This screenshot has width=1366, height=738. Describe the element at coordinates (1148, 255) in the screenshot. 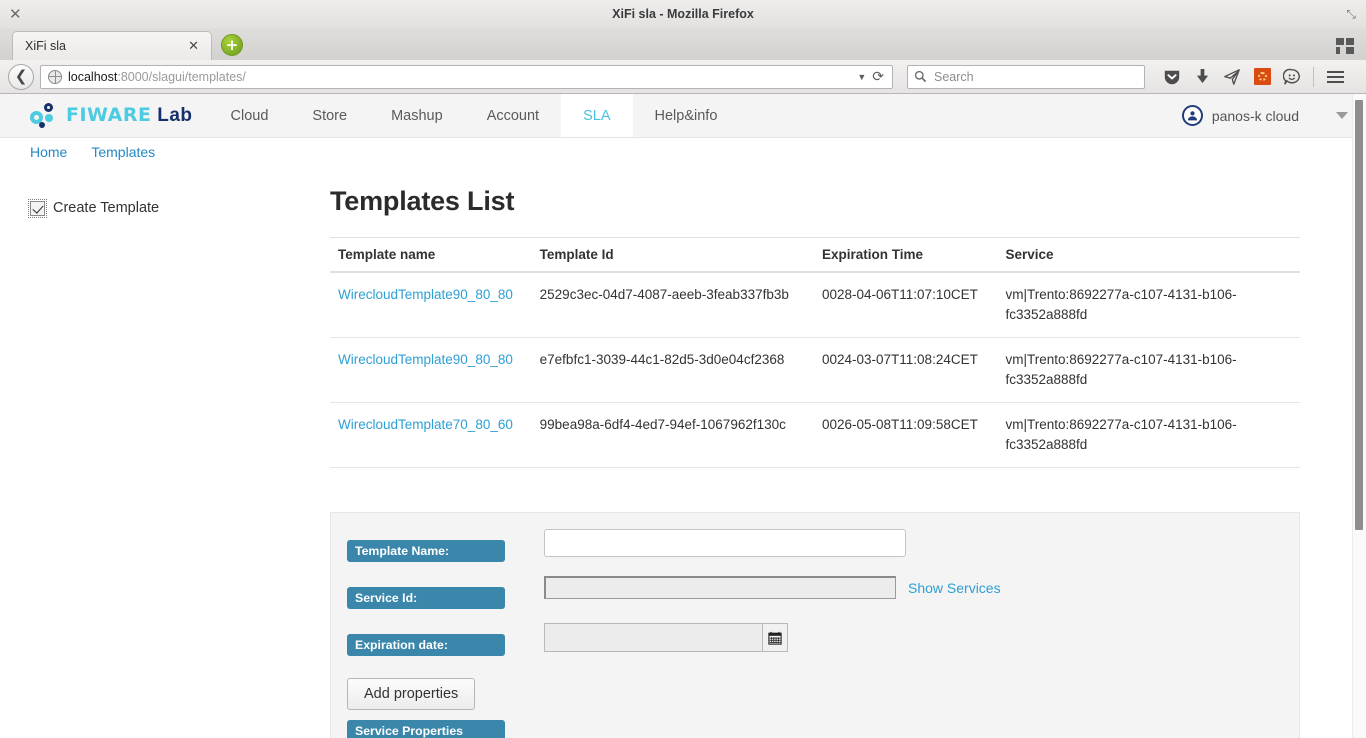

I see `column-header-service: Service` at that location.